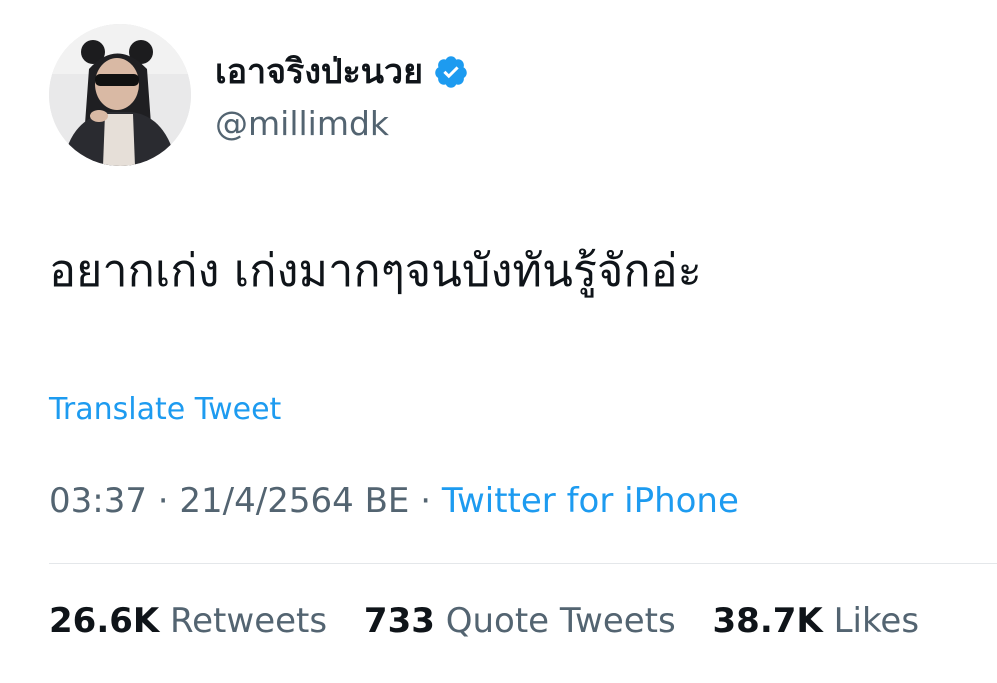  I want to click on display-name: เอาจริงป่ะนวย, so click(342, 72).